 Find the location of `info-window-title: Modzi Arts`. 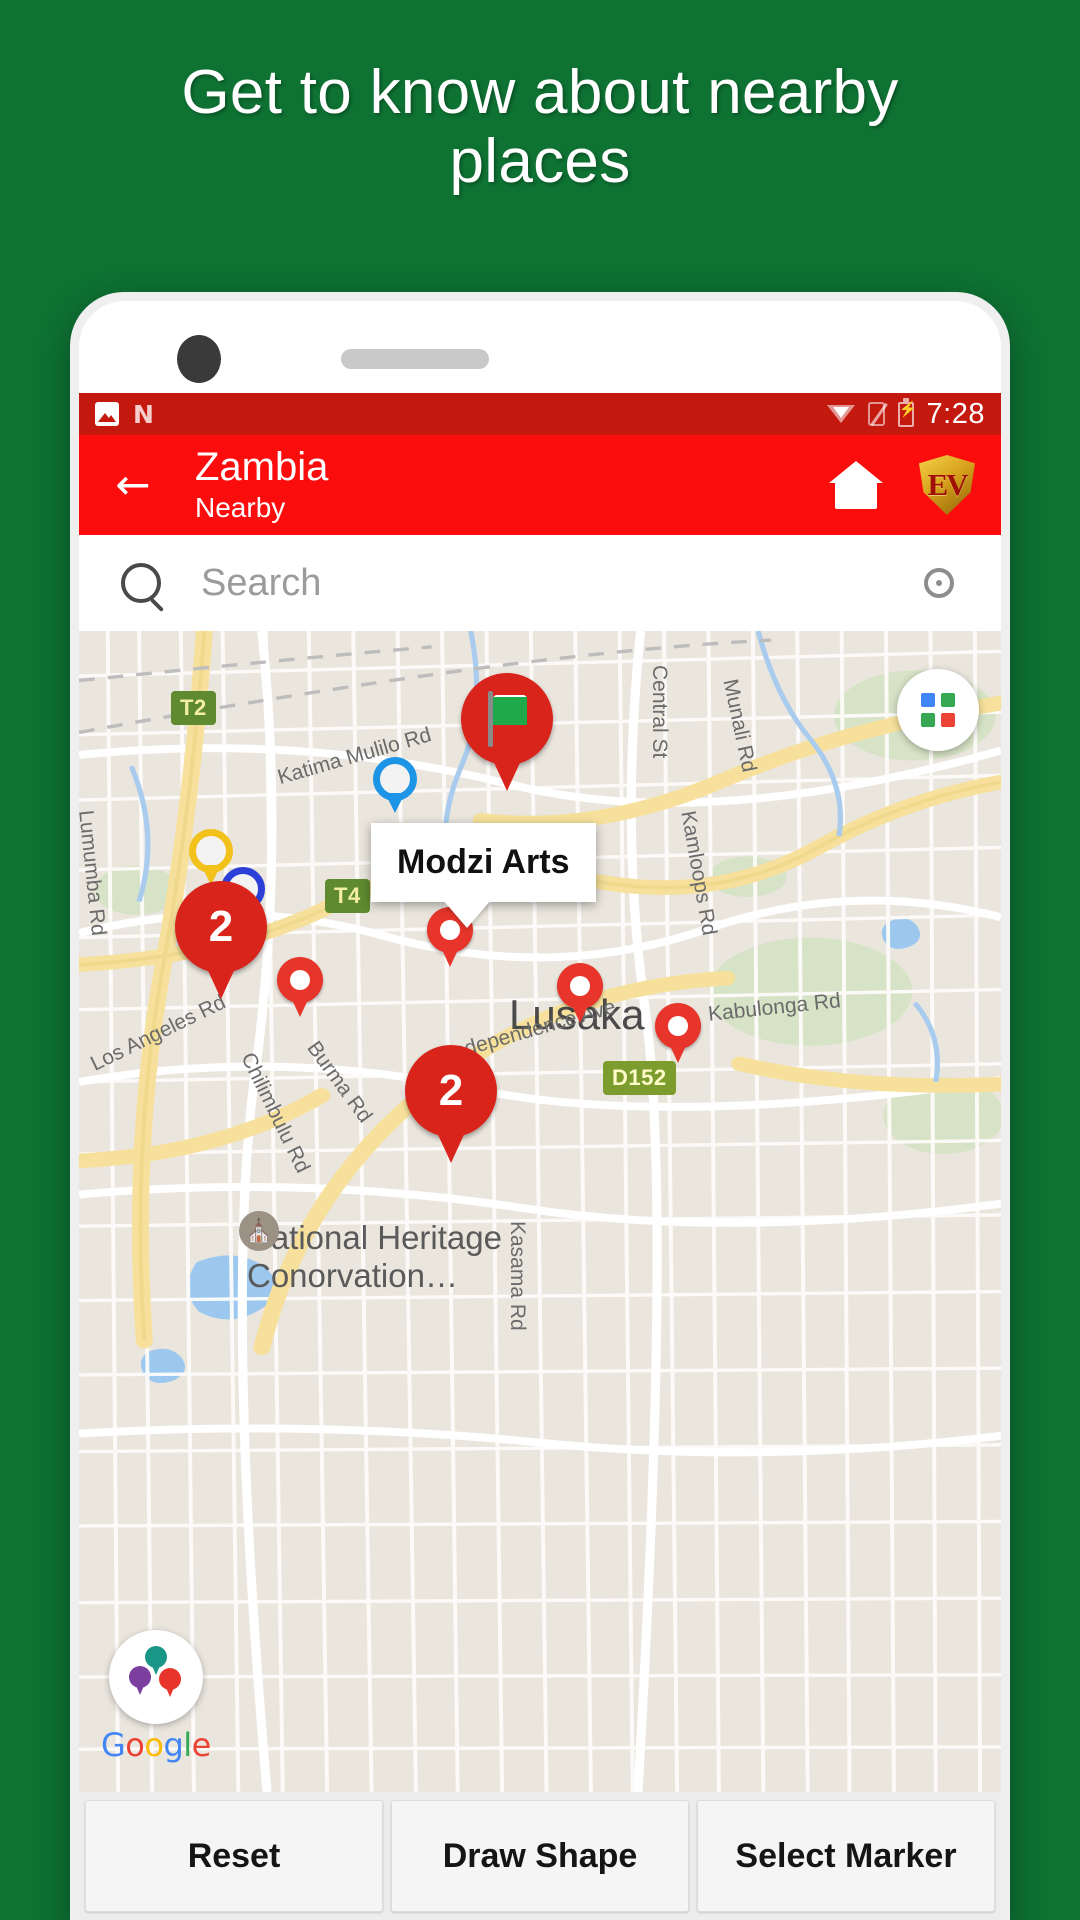

info-window-title: Modzi Arts is located at coordinates (483, 862).